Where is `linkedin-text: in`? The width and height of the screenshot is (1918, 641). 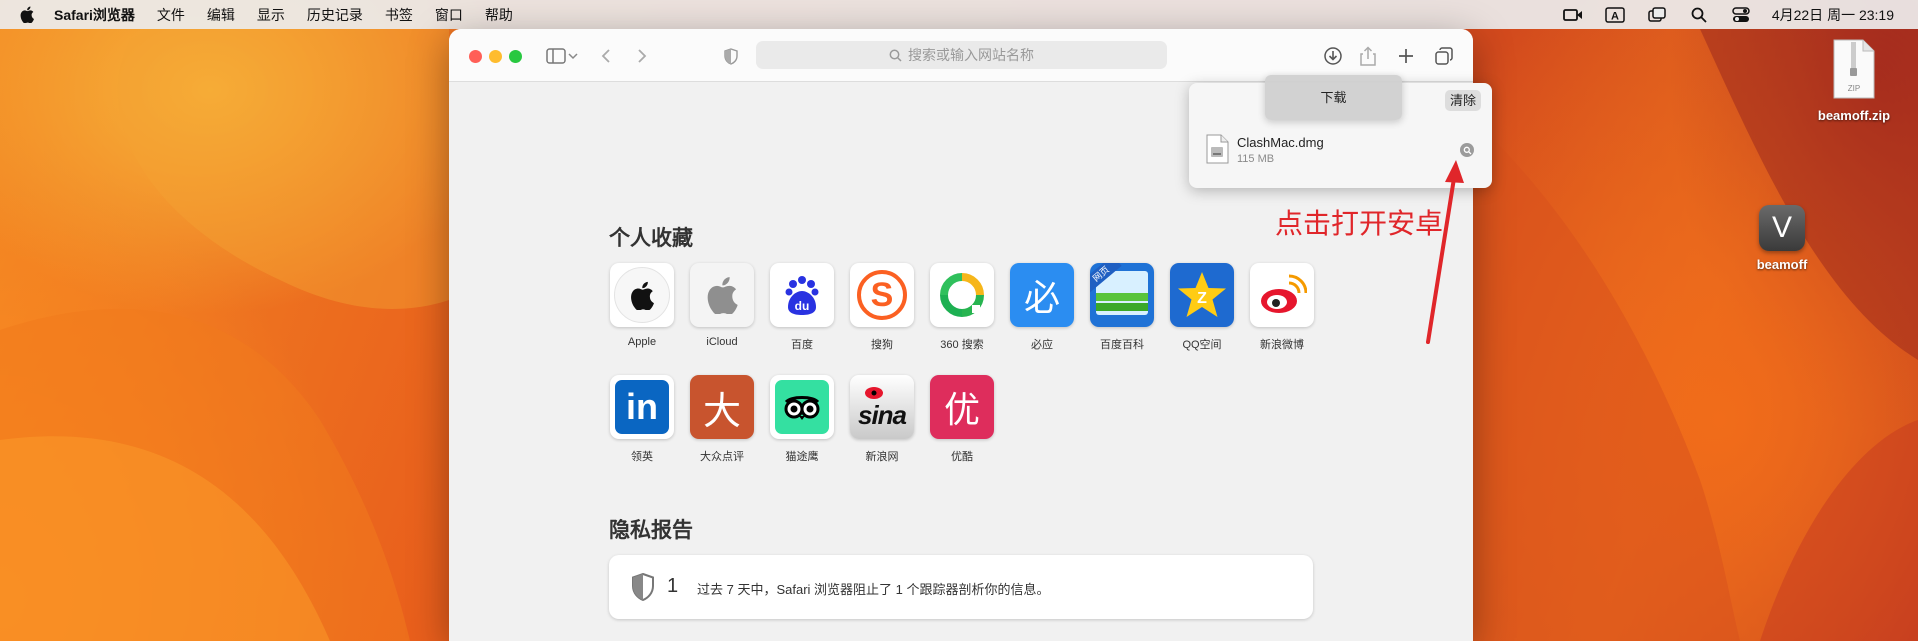 linkedin-text: in is located at coordinates (642, 406).